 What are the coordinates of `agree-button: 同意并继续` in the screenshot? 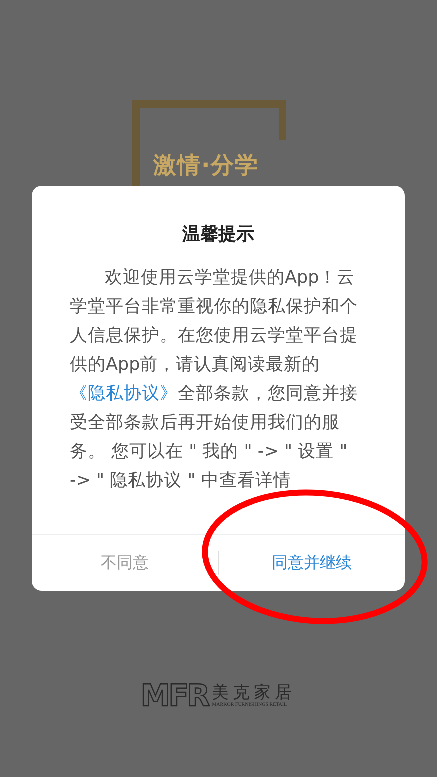 It's located at (312, 563).